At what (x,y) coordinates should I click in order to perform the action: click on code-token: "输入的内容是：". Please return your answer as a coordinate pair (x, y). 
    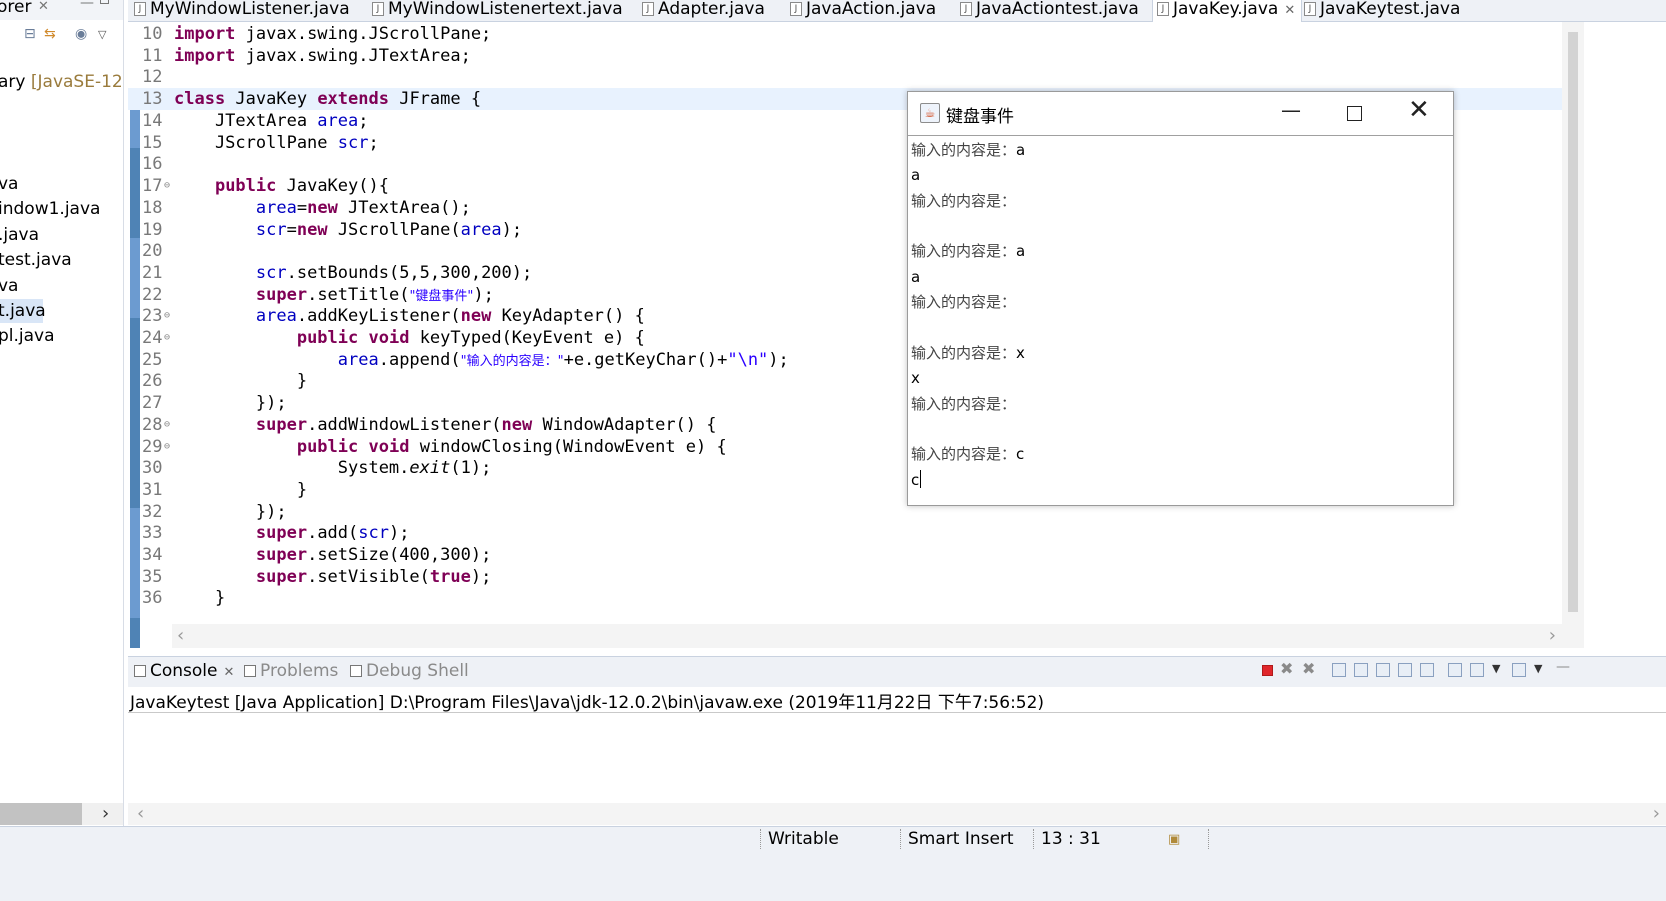
    Looking at the image, I should click on (512, 361).